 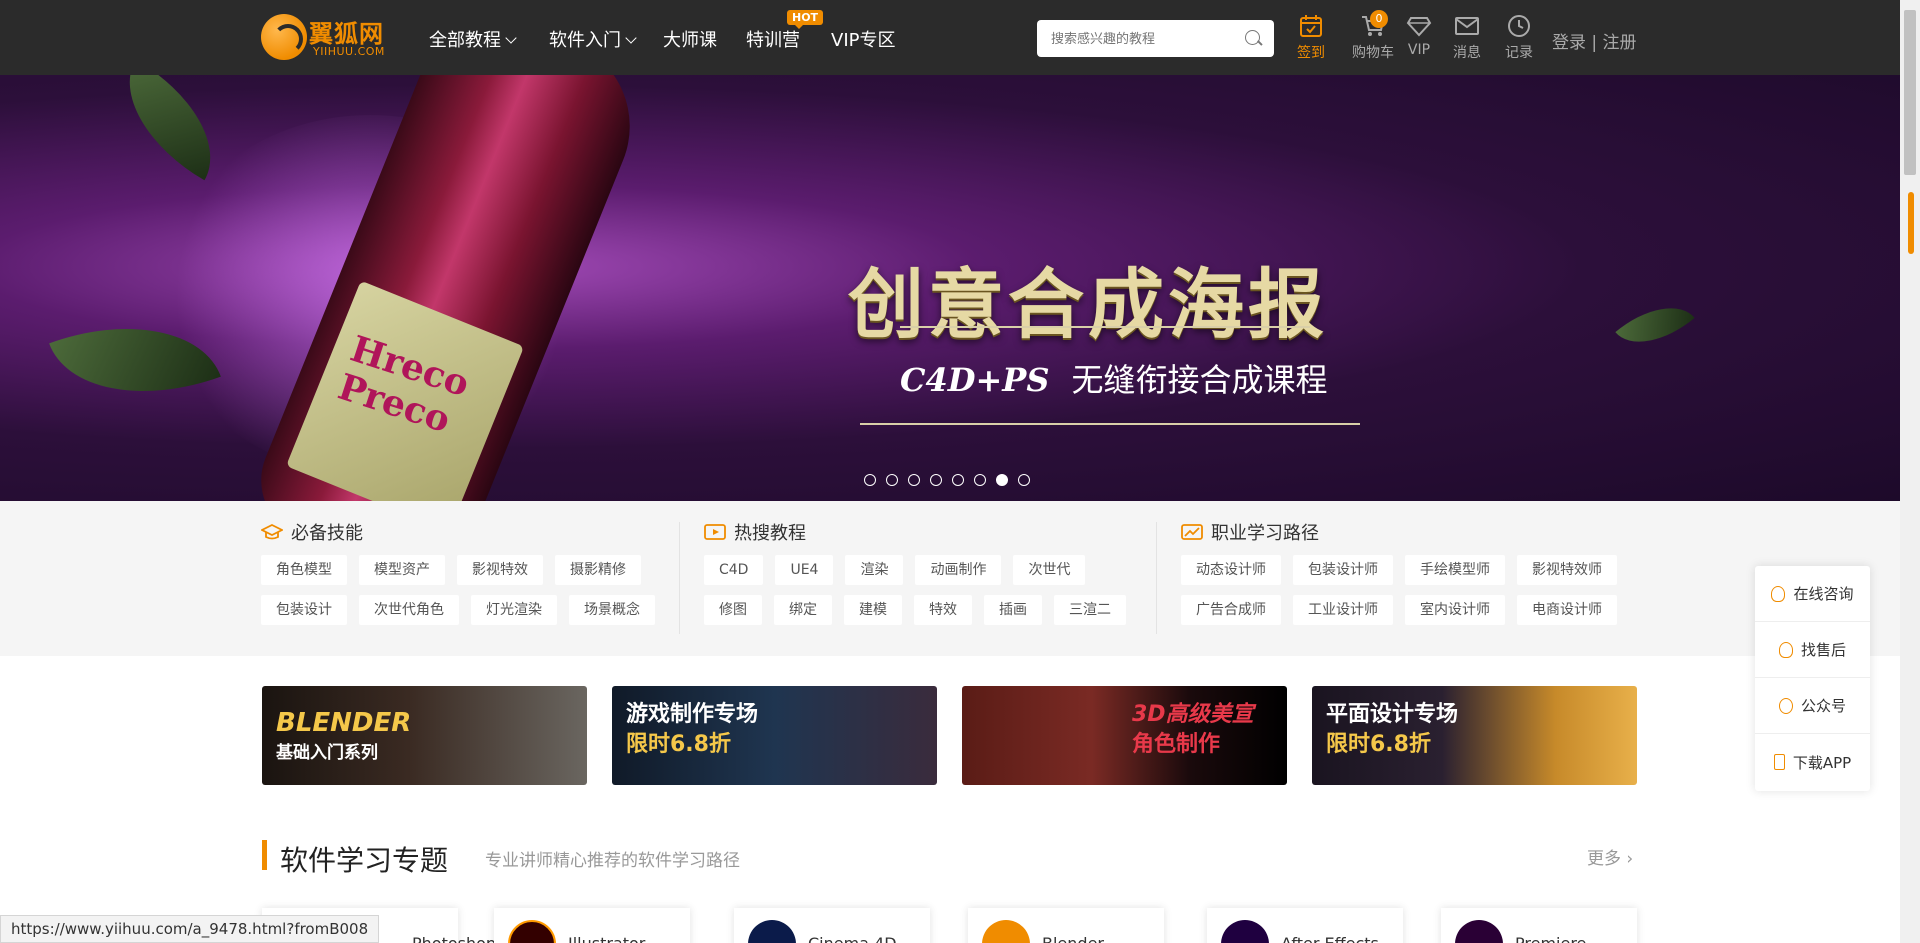 What do you see at coordinates (873, 610) in the screenshot?
I see `tag-item: 建模` at bounding box center [873, 610].